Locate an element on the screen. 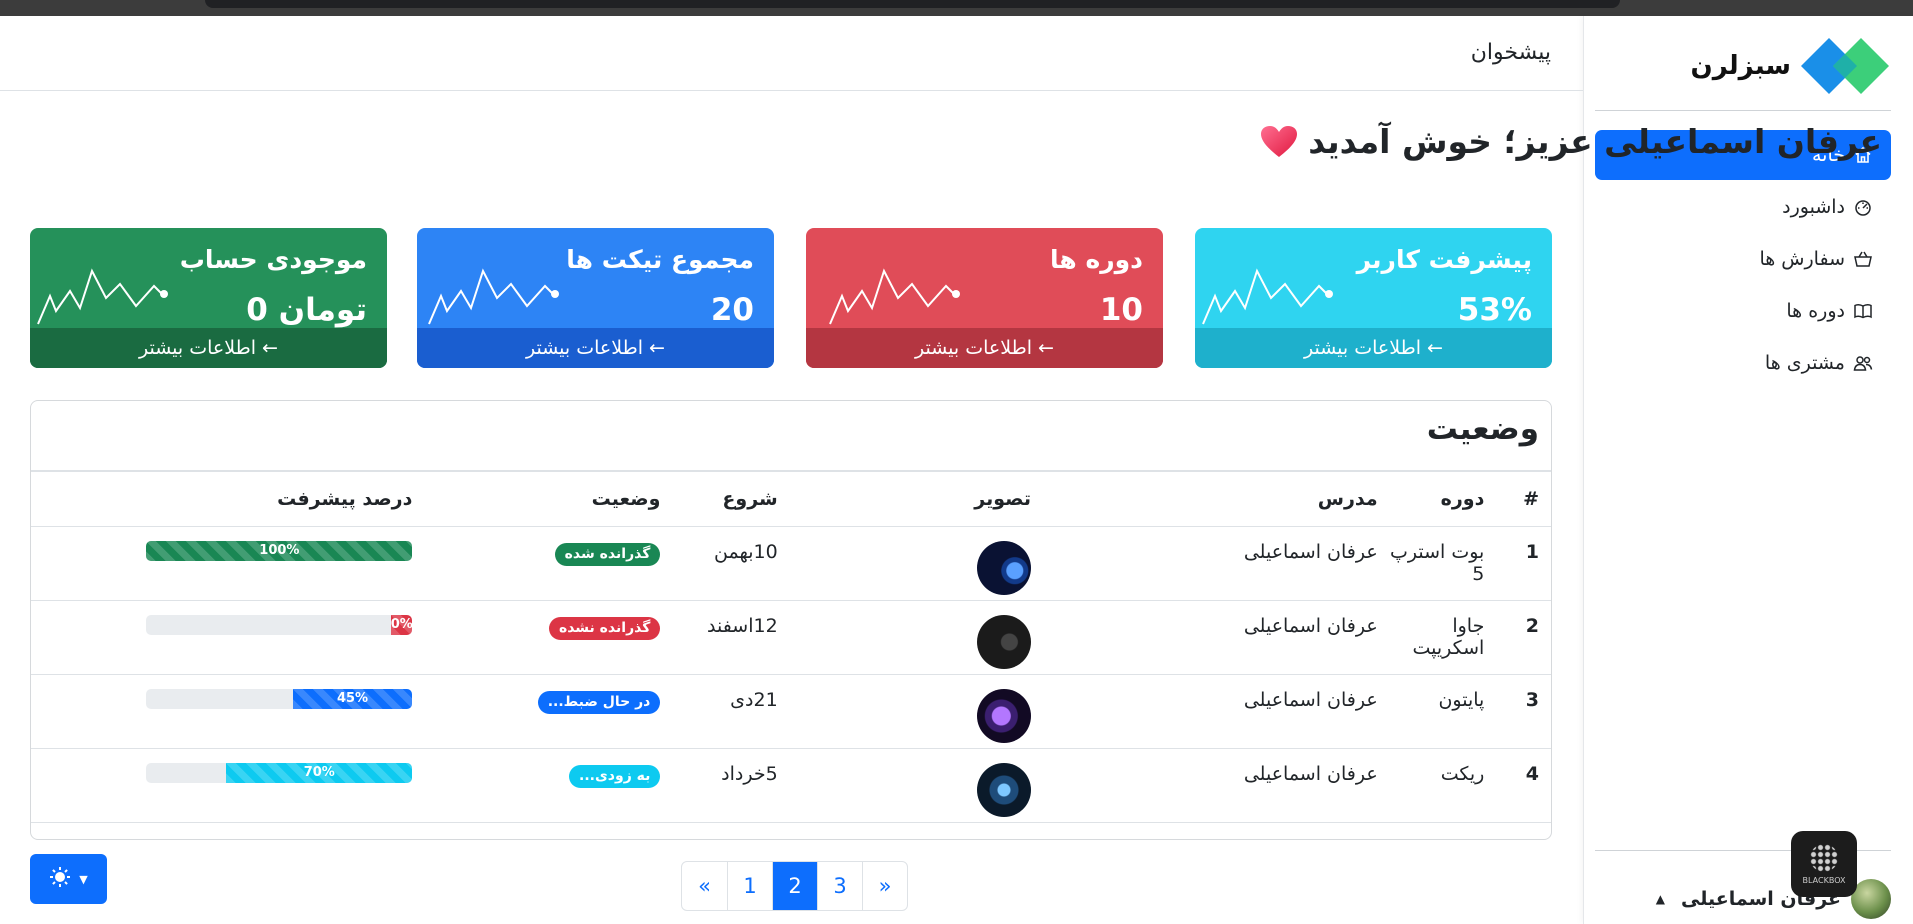 The height and width of the screenshot is (924, 1913). blackbox-label: BLACKBOX is located at coordinates (1824, 880).